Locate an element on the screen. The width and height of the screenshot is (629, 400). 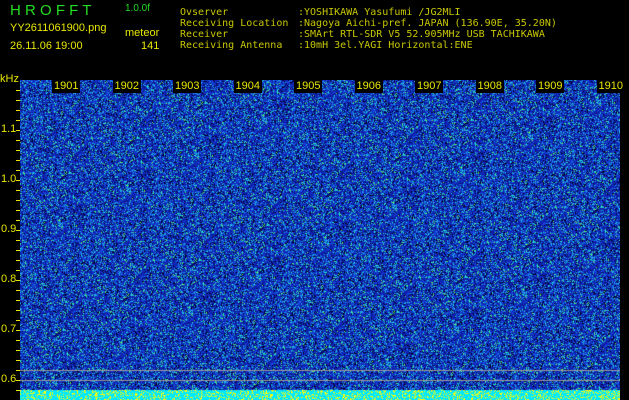
time-label: 1906 is located at coordinates (368, 86).